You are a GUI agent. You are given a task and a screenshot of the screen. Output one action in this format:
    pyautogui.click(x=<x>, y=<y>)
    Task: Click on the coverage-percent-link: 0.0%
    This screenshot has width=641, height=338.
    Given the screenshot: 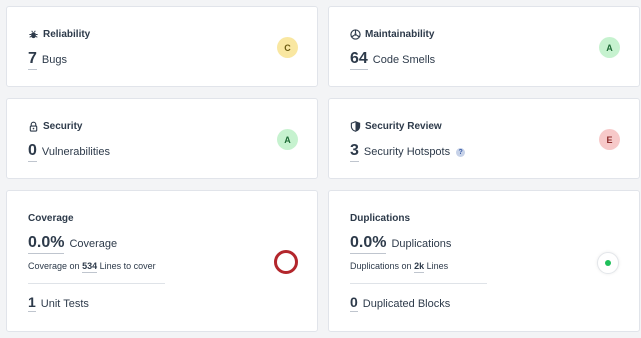 What is the action you would take?
    pyautogui.click(x=46, y=244)
    